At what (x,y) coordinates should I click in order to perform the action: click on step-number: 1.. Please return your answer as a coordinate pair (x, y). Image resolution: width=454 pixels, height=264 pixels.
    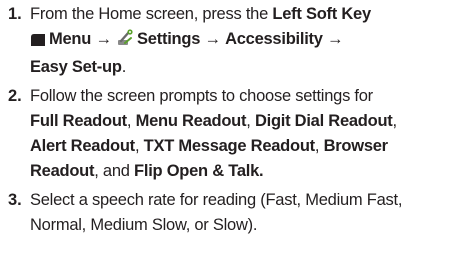
    Looking at the image, I should click on (15, 14).